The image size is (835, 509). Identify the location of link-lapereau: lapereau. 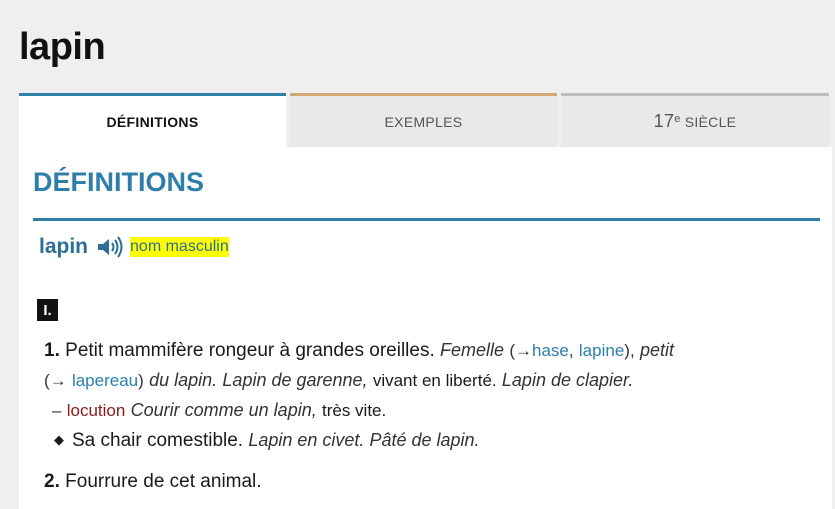
(105, 380).